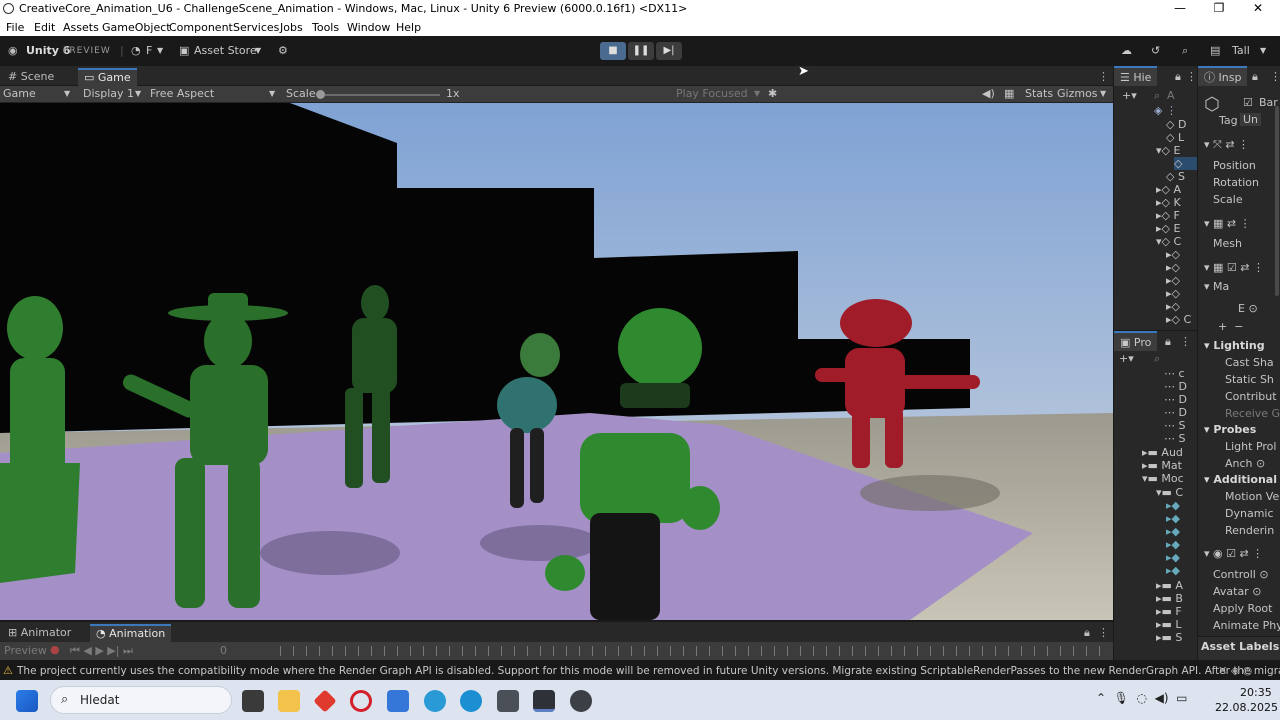 The image size is (1280, 720). I want to click on hierarchy-item: ▸◇ K, so click(1168, 202).